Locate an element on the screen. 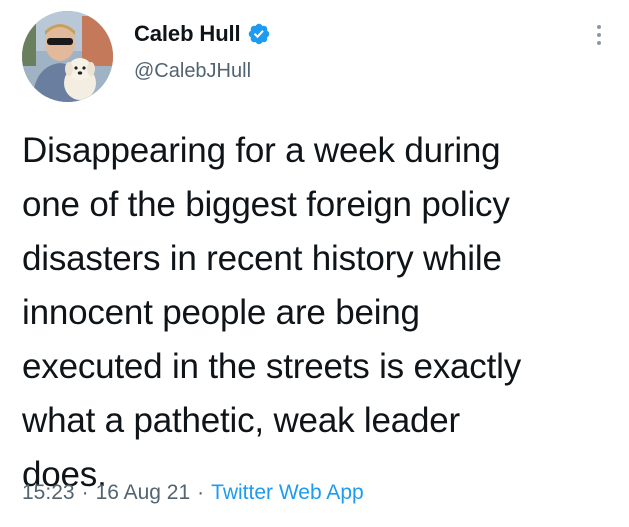 This screenshot has width=629, height=527. name-row: Caleb Hull is located at coordinates (202, 34).